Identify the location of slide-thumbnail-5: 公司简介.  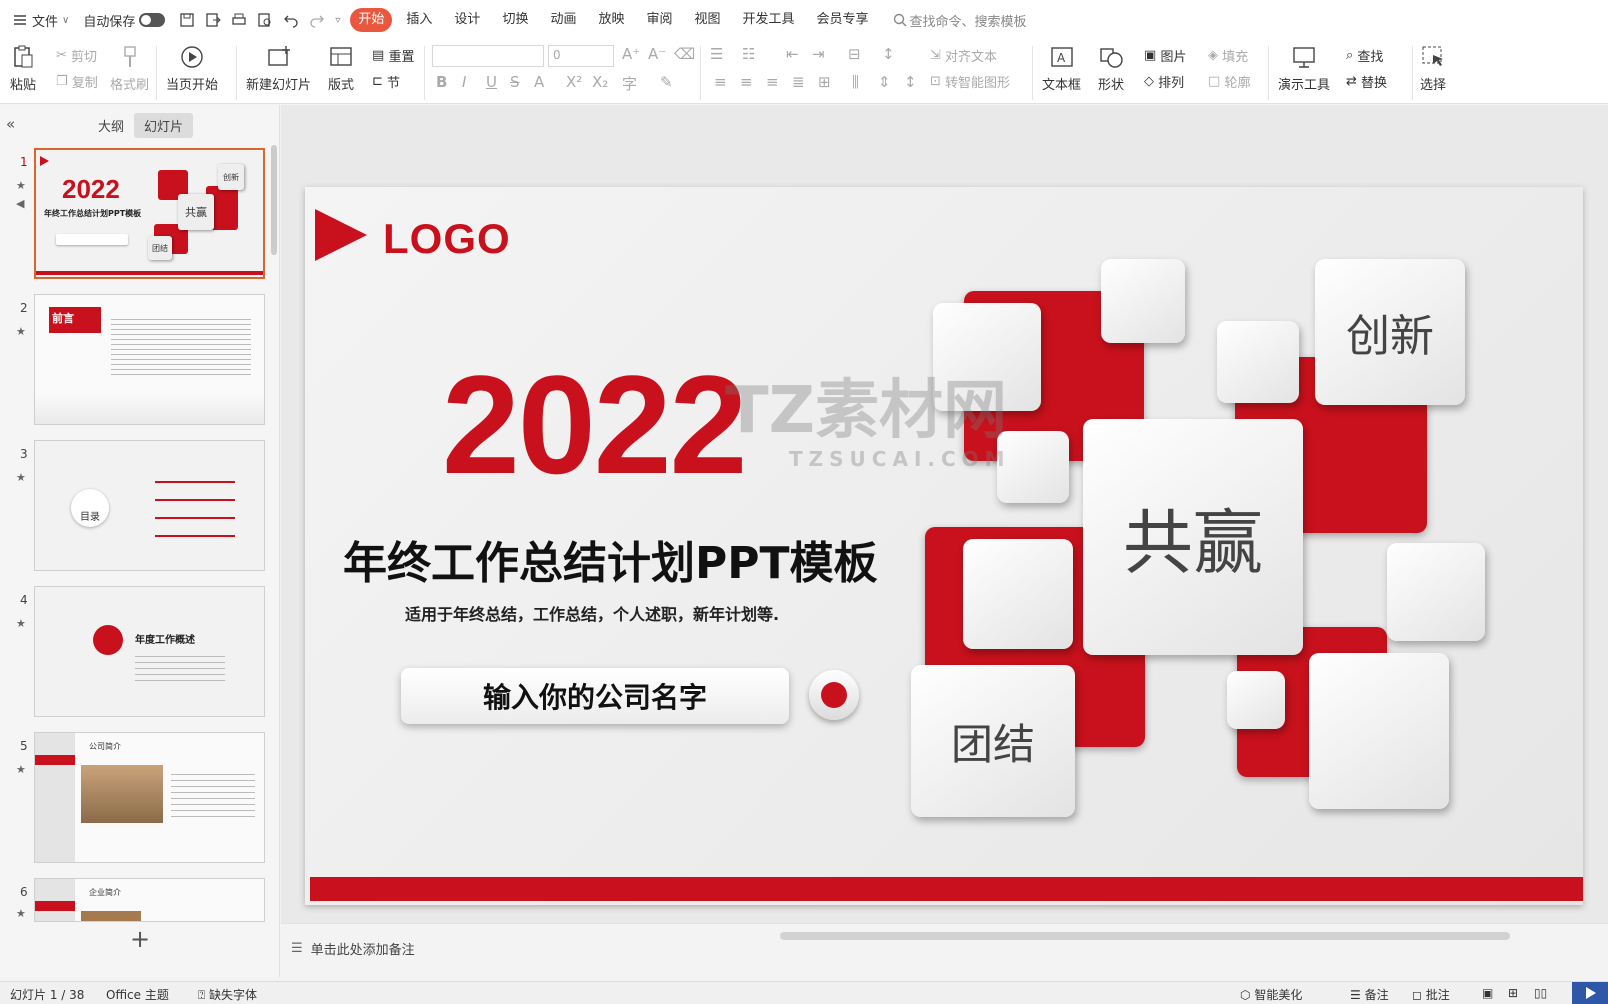
(149, 797).